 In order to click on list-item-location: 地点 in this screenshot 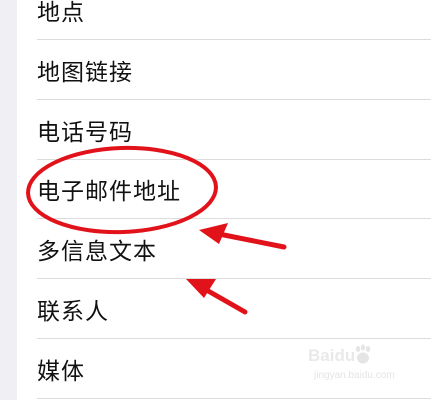, I will do `click(224, 20)`.